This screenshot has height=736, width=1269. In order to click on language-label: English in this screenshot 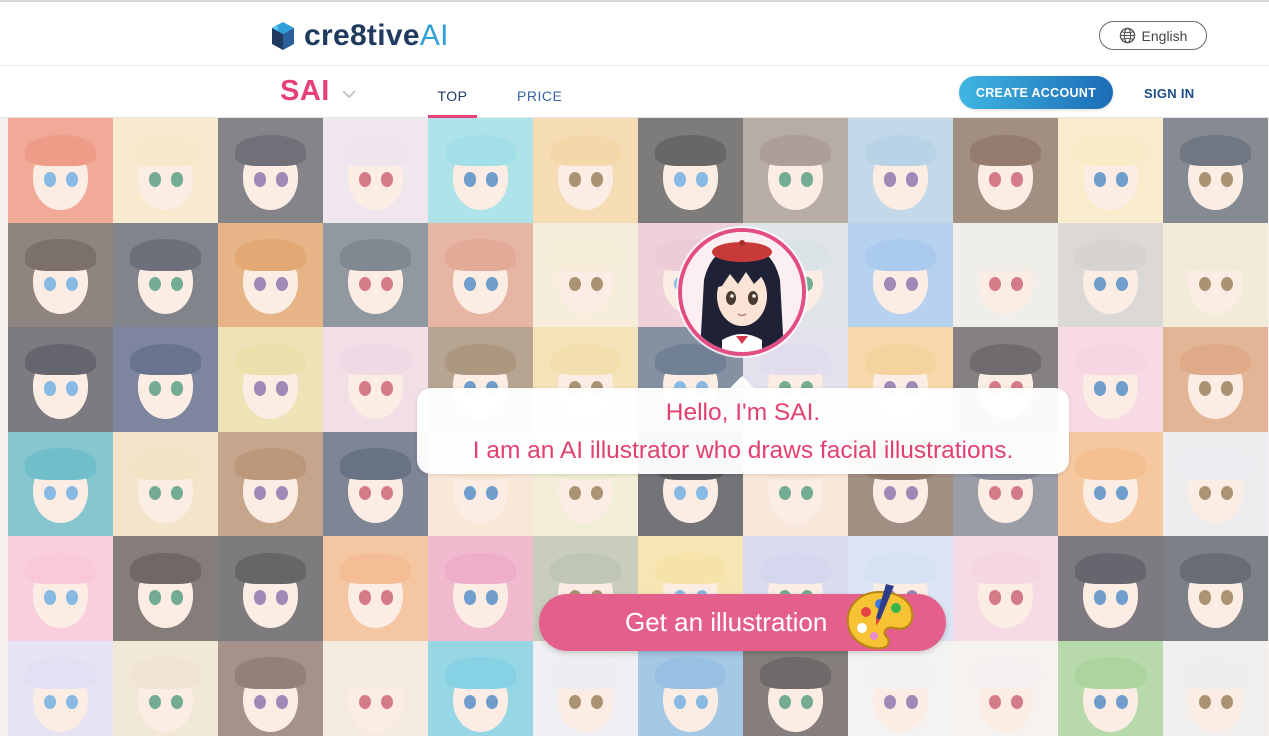, I will do `click(1164, 35)`.